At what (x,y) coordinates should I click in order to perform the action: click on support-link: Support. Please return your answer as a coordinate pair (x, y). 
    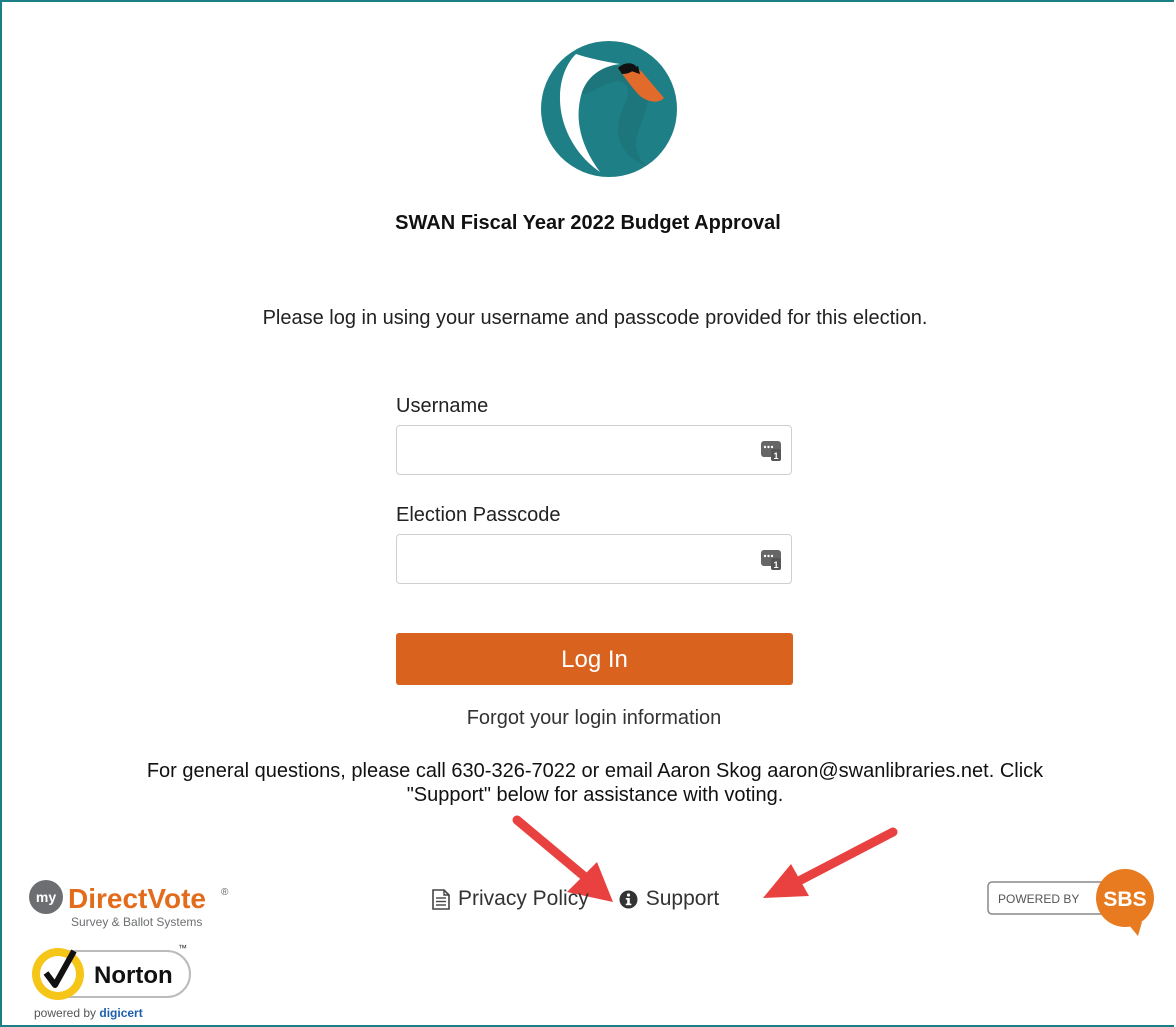
    Looking at the image, I should click on (669, 899).